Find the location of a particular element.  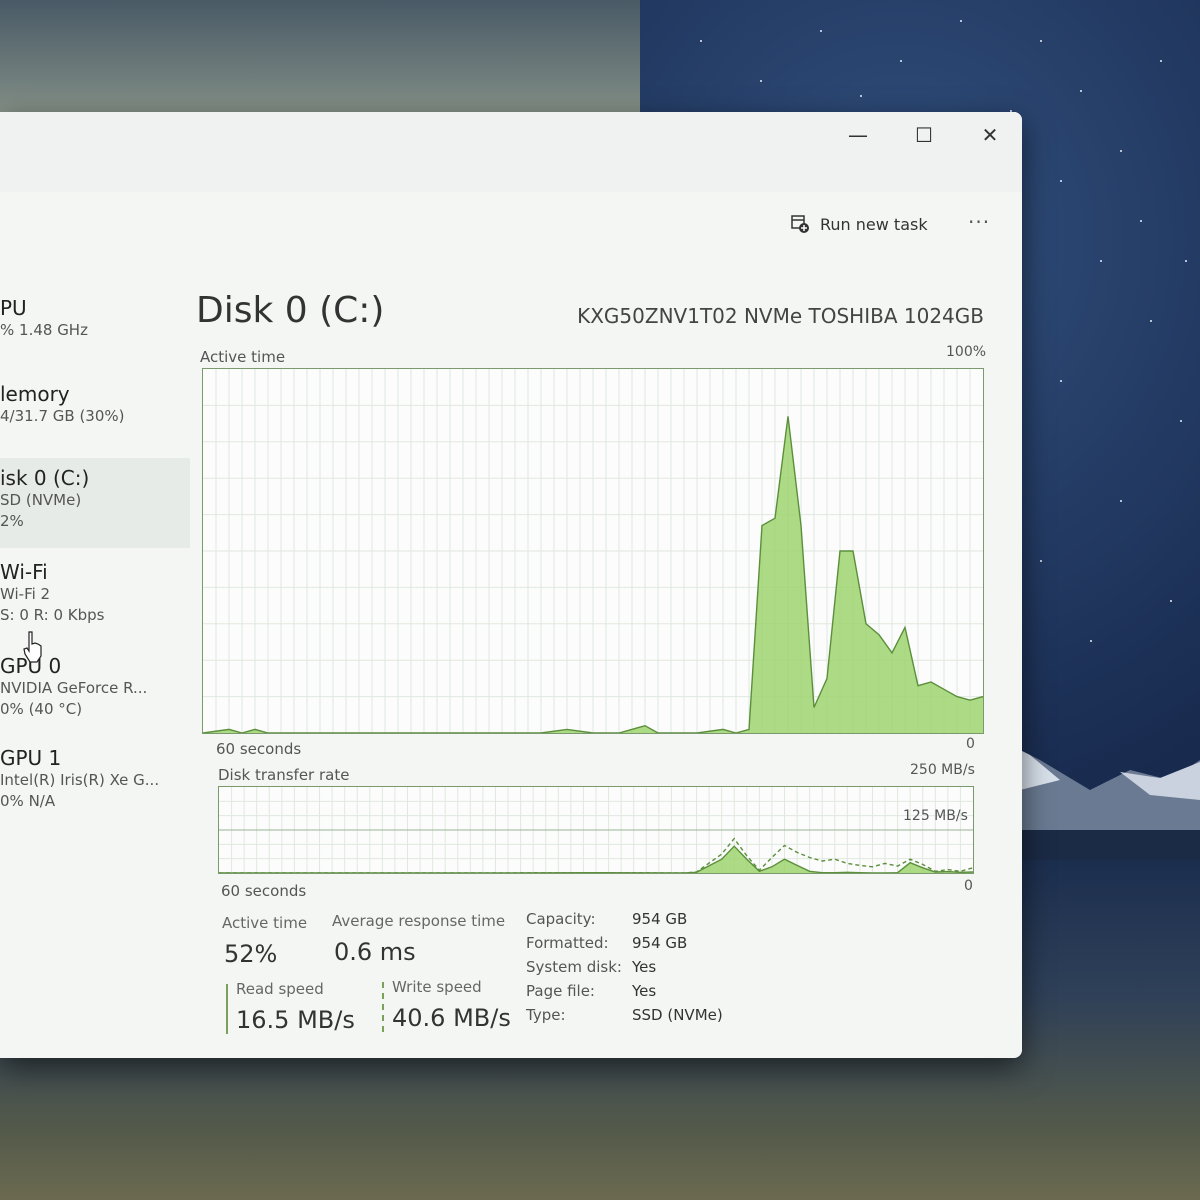

page-file-key: Page file: is located at coordinates (560, 991).